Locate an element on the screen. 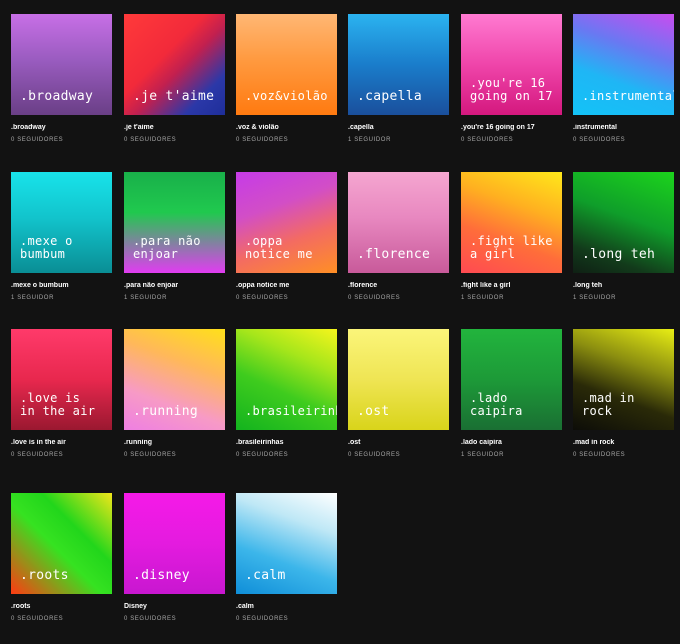 Image resolution: width=680 pixels, height=644 pixels. playlist-title: .long teh is located at coordinates (623, 285).